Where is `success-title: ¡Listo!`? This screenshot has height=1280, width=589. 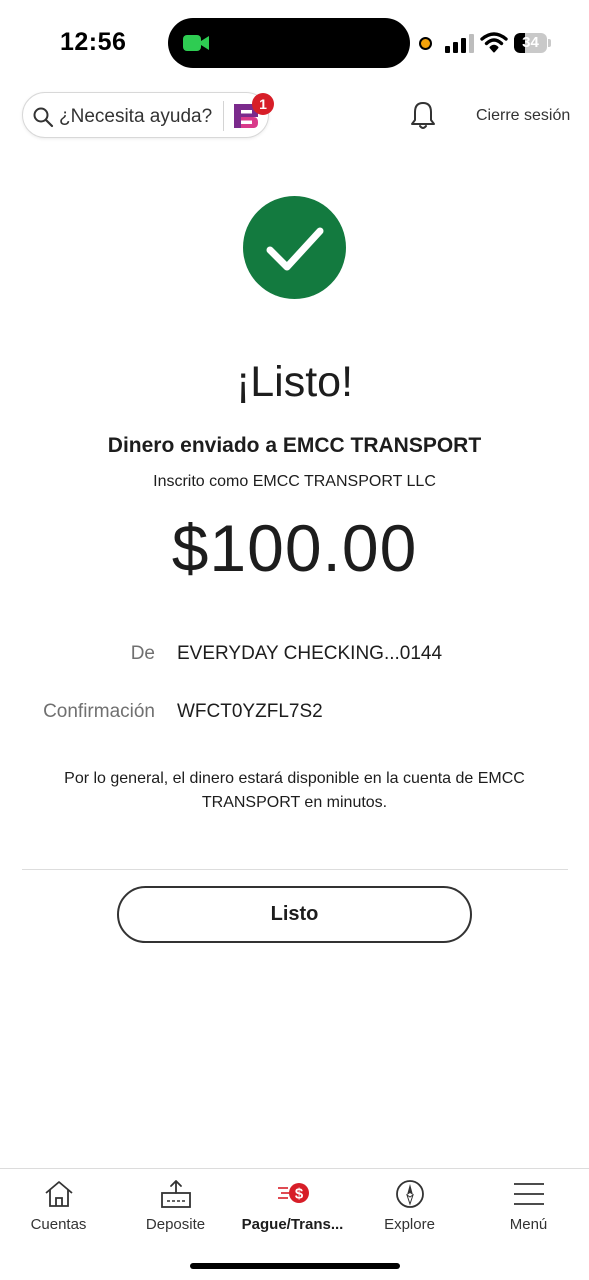
success-title: ¡Listo! is located at coordinates (294, 382).